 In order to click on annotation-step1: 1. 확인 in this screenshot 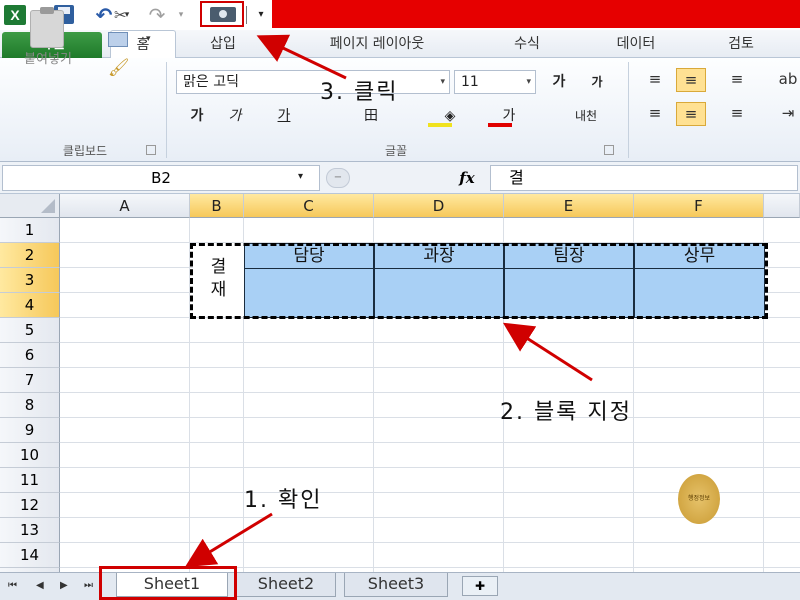, I will do `click(283, 500)`.